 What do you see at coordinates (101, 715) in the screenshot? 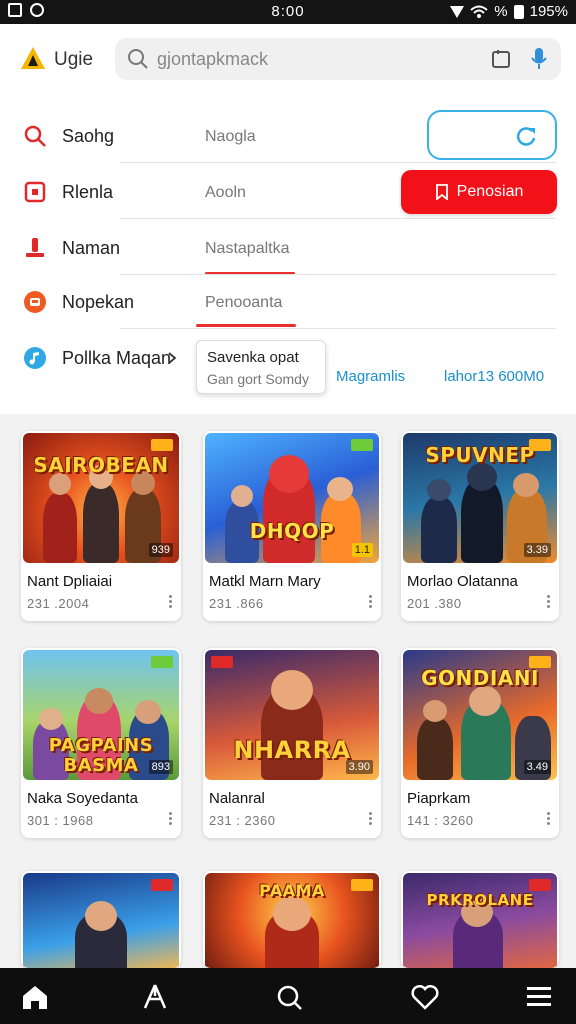
I see `game-thumbnail: PAGPAINS BASMA 893` at bounding box center [101, 715].